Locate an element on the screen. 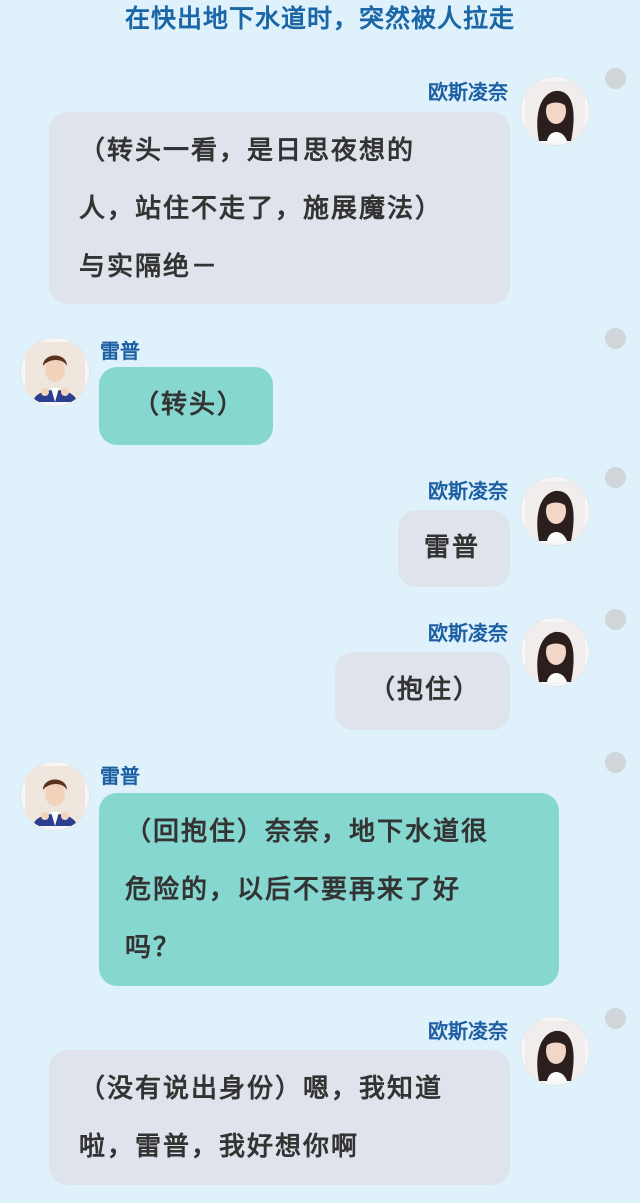 The height and width of the screenshot is (1203, 640). message-line: （转头） is located at coordinates (189, 405).